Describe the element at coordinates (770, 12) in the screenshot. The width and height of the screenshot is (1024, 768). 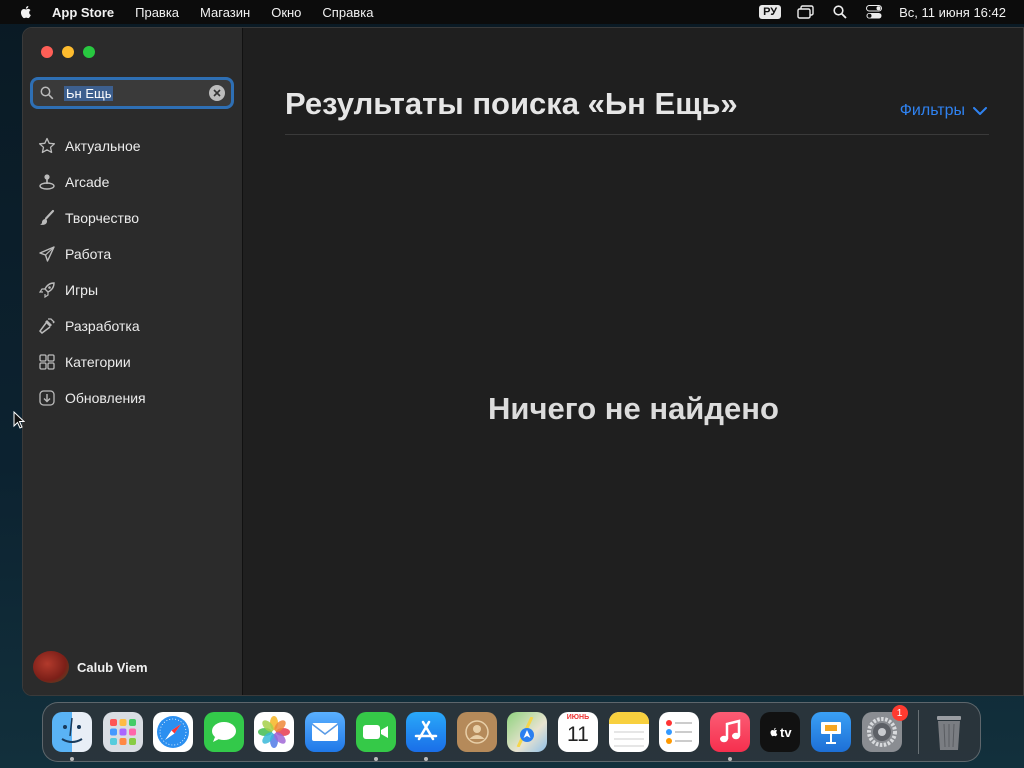
I see `input-language-badge: РУ` at that location.